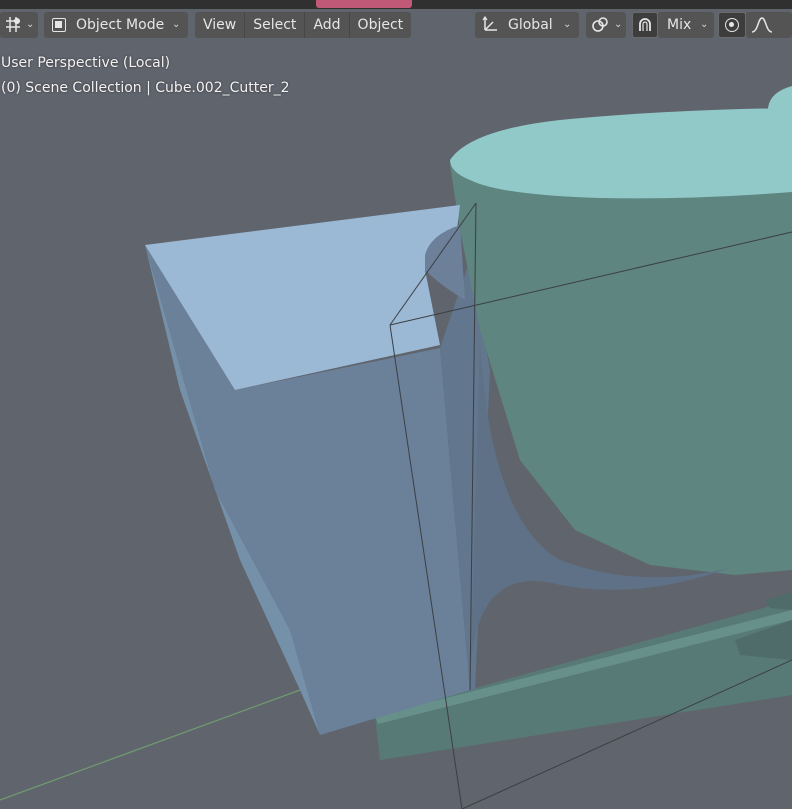 The width and height of the screenshot is (792, 809). I want to click on object-mode-icon, so click(59, 25).